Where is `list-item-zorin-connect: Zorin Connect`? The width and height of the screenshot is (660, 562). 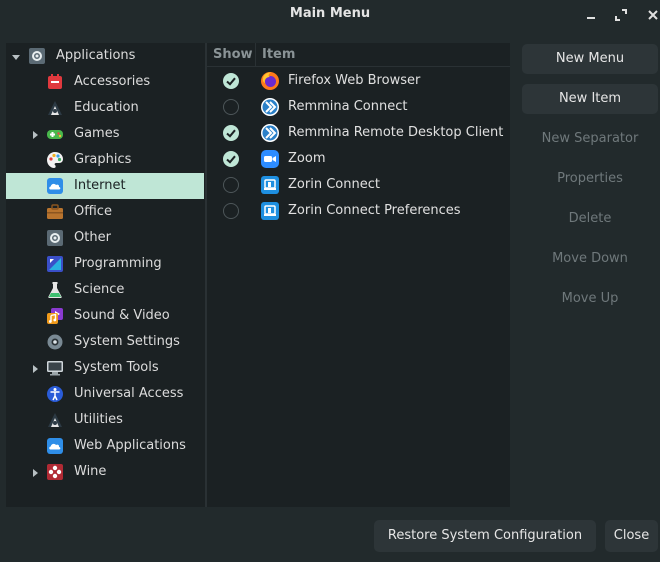 list-item-zorin-connect: Zorin Connect is located at coordinates (358, 185).